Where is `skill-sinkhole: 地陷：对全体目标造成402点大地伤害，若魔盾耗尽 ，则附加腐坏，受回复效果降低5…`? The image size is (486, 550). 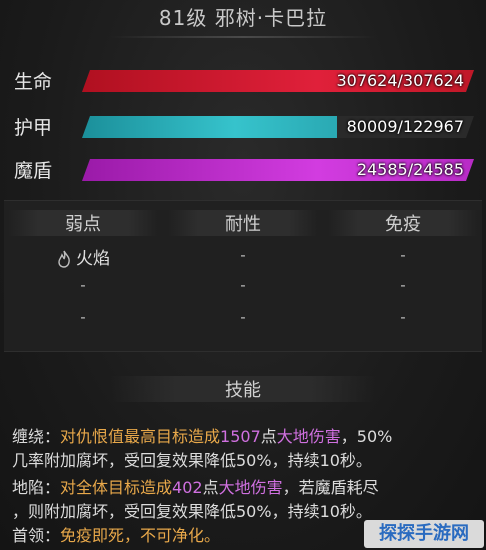
skill-sinkhole: 地陷：对全体目标造成402点大地伤害，若魔盾耗尽 ，则附加腐坏，受回复效果降低5… is located at coordinates (247, 500).